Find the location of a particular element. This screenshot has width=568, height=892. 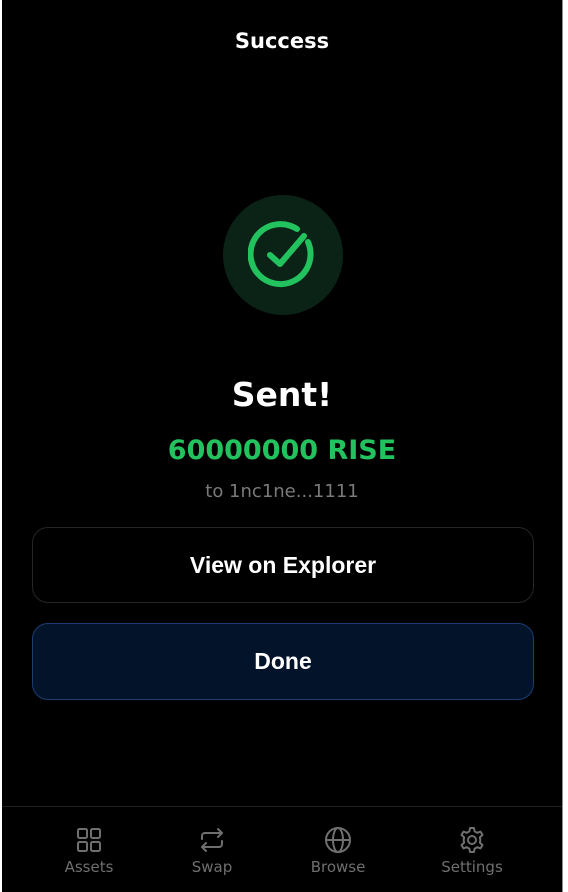

check-circle-icon is located at coordinates (281, 254).